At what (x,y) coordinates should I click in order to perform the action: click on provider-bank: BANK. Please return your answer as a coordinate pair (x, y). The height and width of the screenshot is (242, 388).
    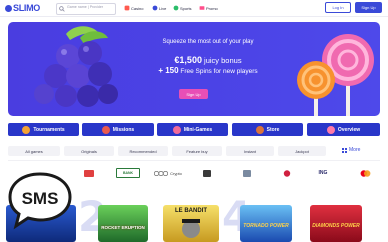
    Looking at the image, I should click on (128, 173).